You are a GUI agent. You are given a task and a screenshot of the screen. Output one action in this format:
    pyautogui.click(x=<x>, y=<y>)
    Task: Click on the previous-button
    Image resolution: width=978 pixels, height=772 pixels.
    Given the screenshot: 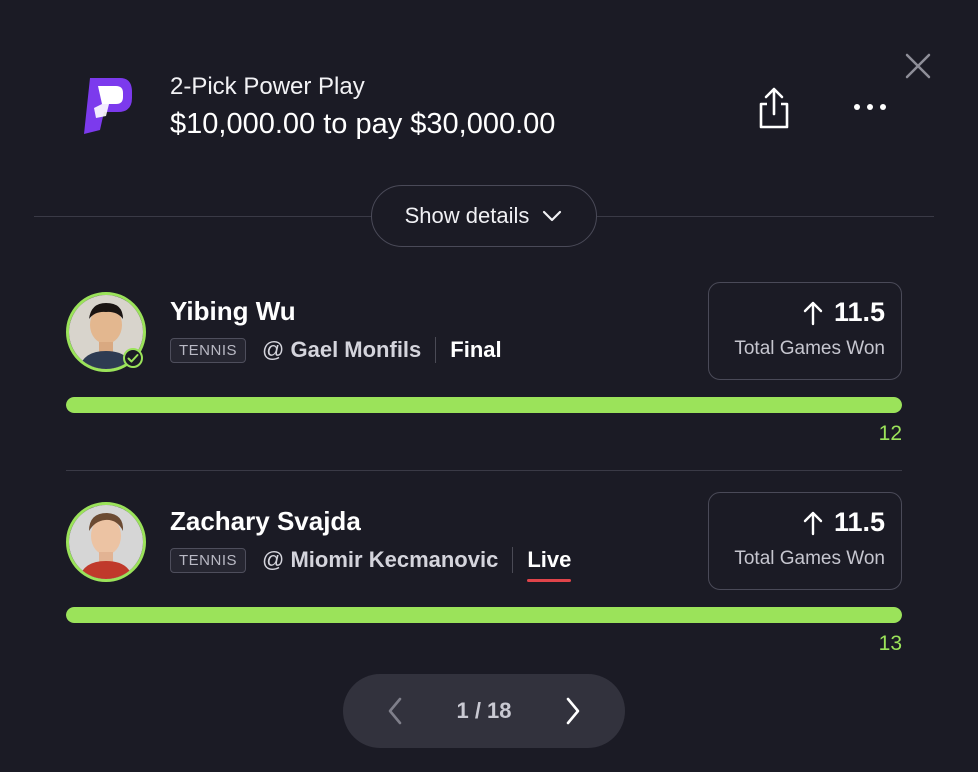 What is the action you would take?
    pyautogui.click(x=395, y=711)
    